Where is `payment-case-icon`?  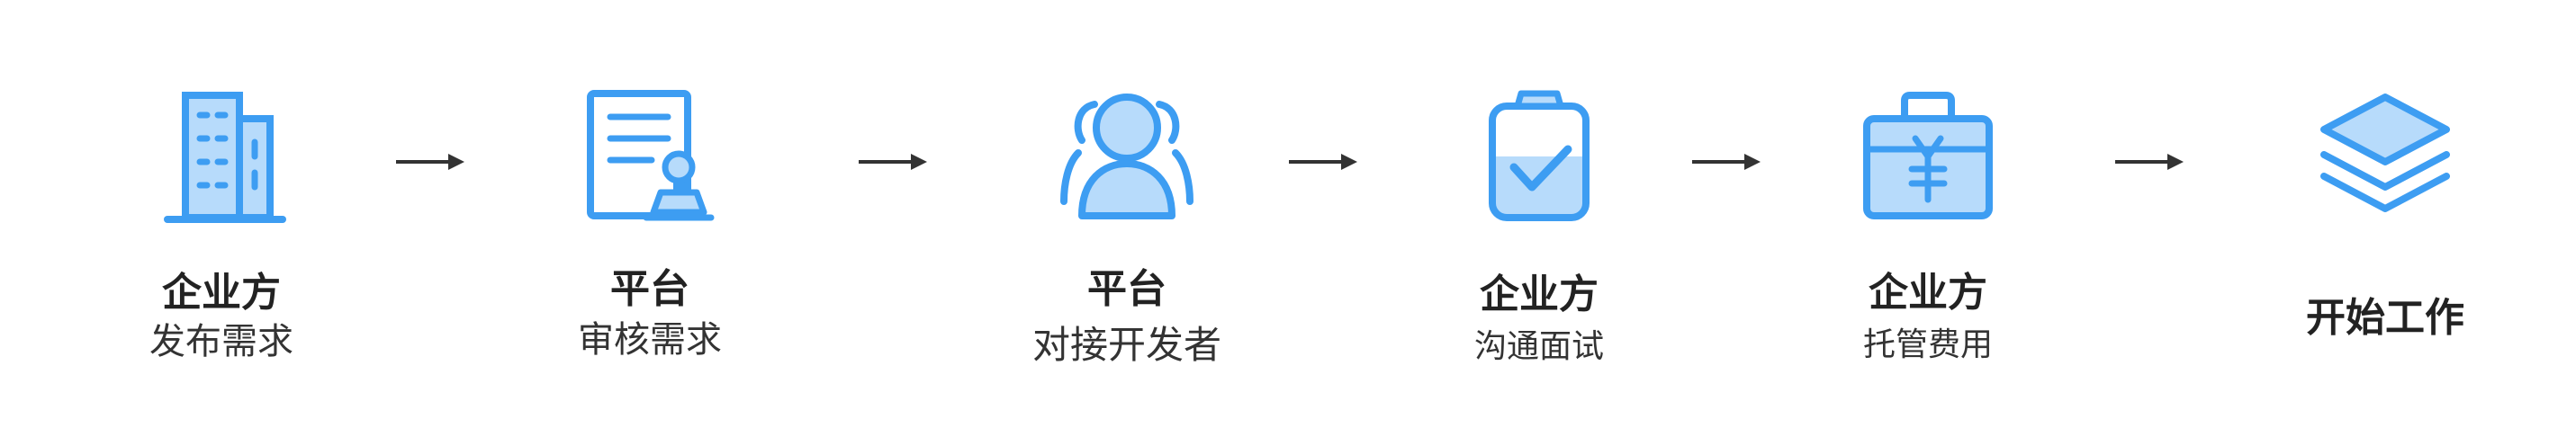
payment-case-icon is located at coordinates (1928, 158).